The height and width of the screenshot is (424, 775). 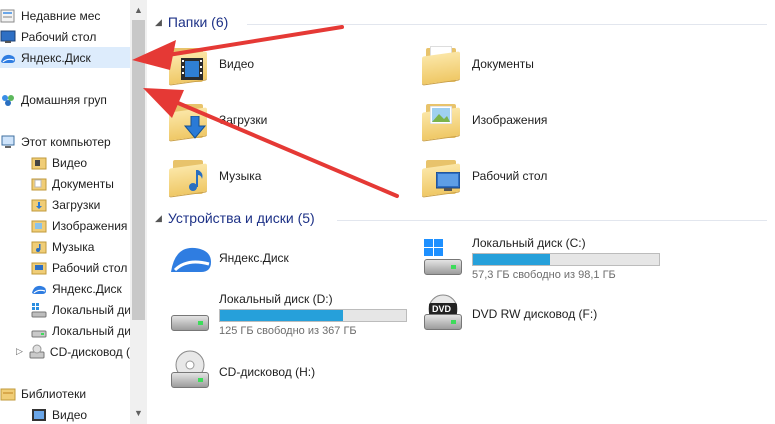 I want to click on nav-item-homegroup: Домашняя груп, so click(x=65, y=99).